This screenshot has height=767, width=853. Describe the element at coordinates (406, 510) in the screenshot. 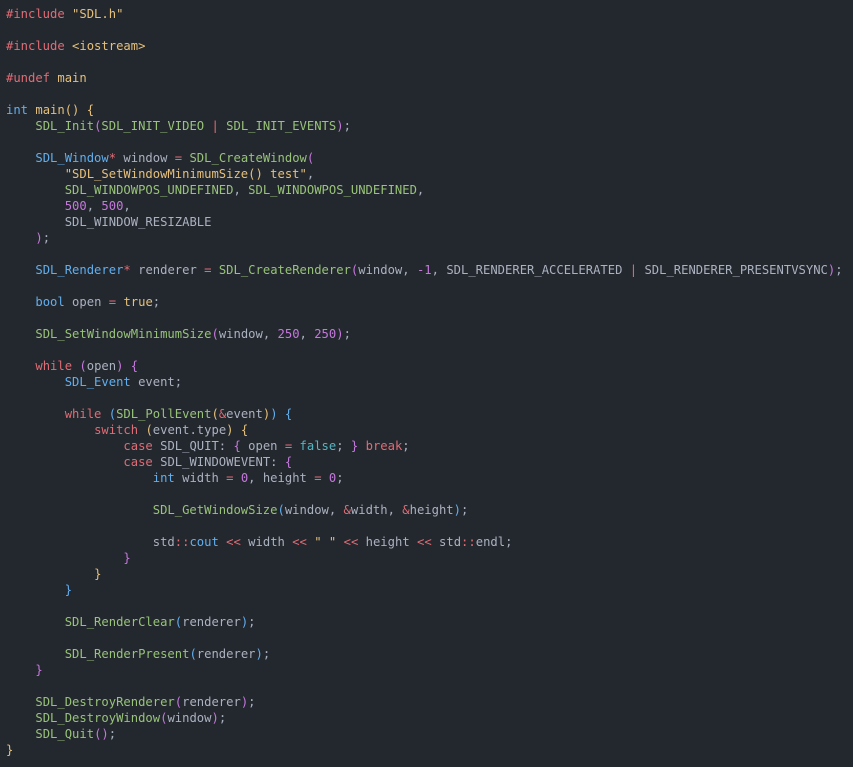

I see `code-token: &` at that location.